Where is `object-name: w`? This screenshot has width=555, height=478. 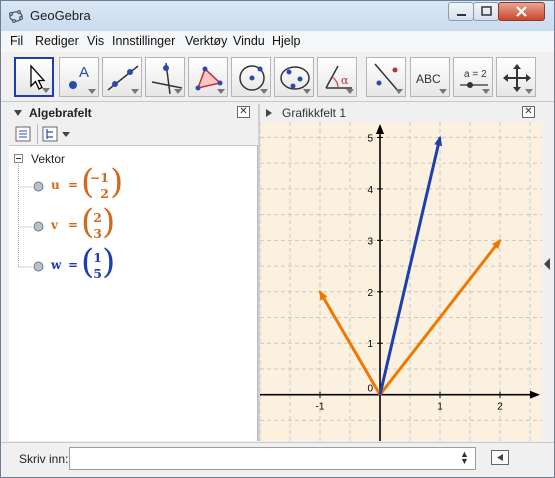
object-name: w is located at coordinates (56, 265).